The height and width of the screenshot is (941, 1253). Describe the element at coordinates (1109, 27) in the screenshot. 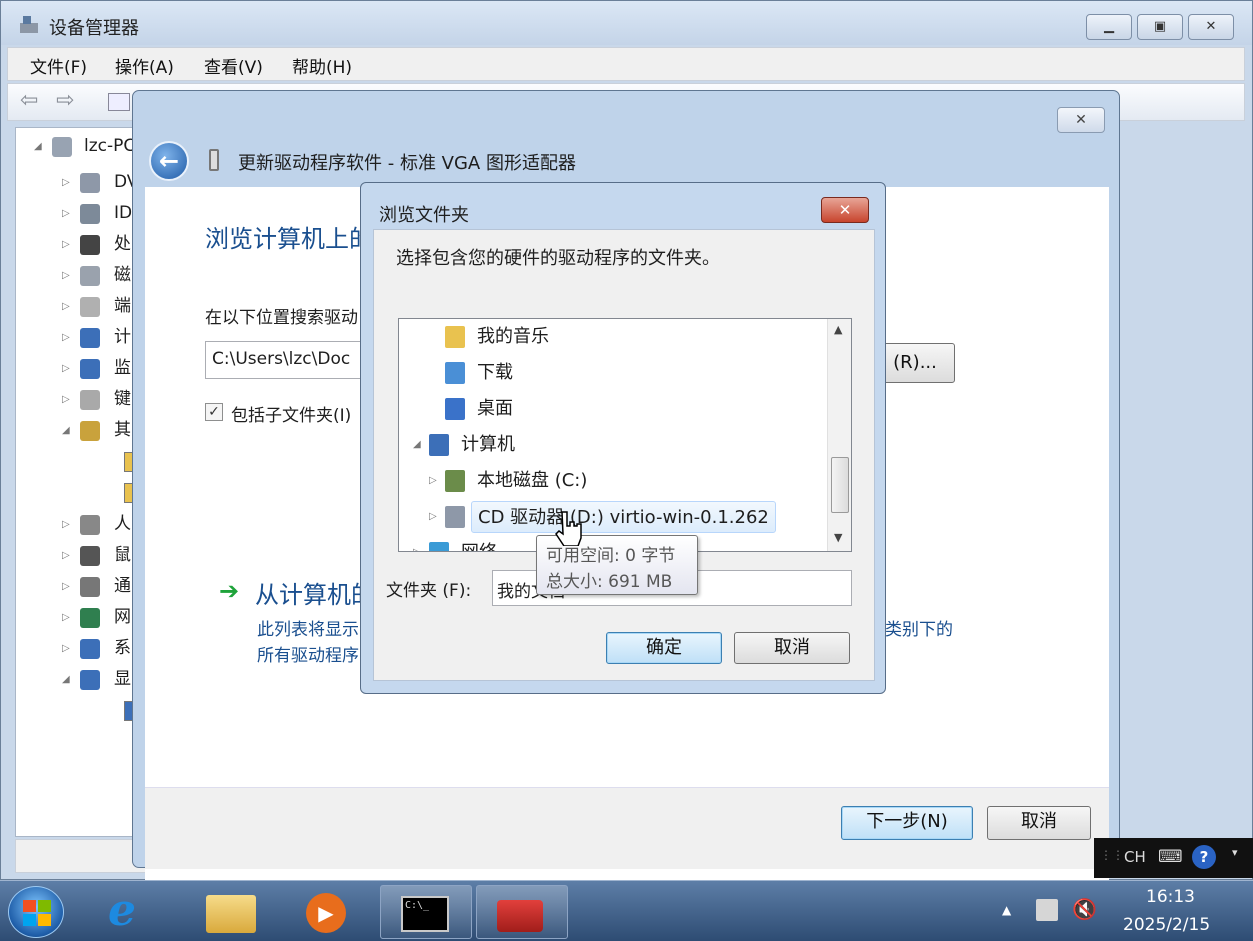

I see `minimize-button: ▁` at that location.